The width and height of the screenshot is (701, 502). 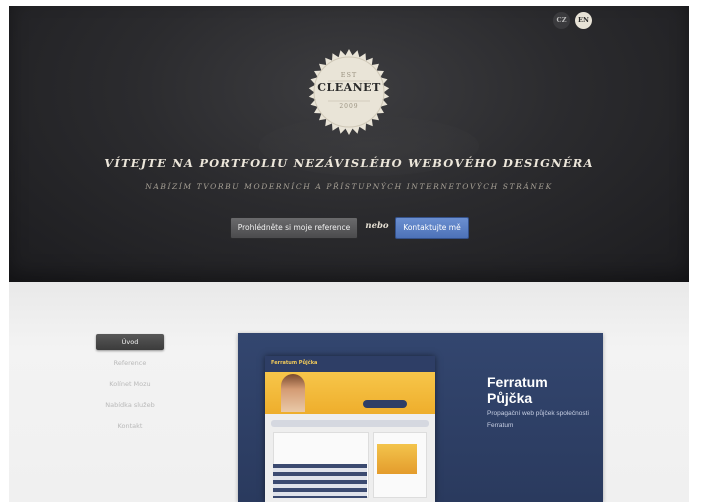 I want to click on screenshot-tabs, so click(x=350, y=423).